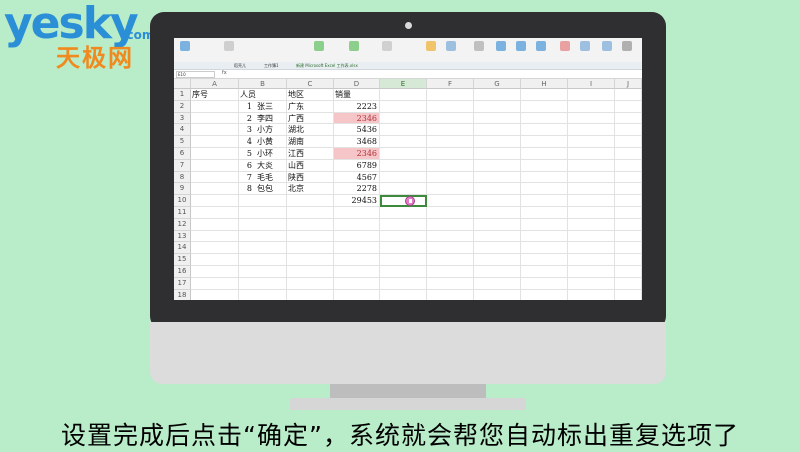  Describe the element at coordinates (451, 46) in the screenshot. I see `table-style-icon` at that location.